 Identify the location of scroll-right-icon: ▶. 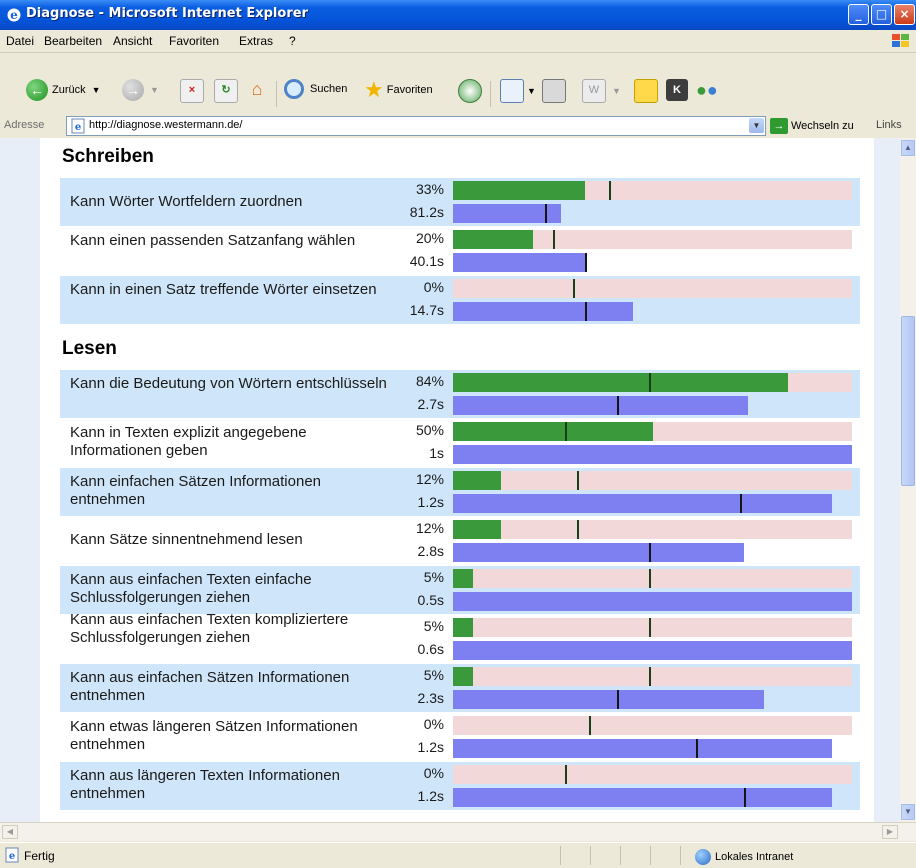
(890, 832).